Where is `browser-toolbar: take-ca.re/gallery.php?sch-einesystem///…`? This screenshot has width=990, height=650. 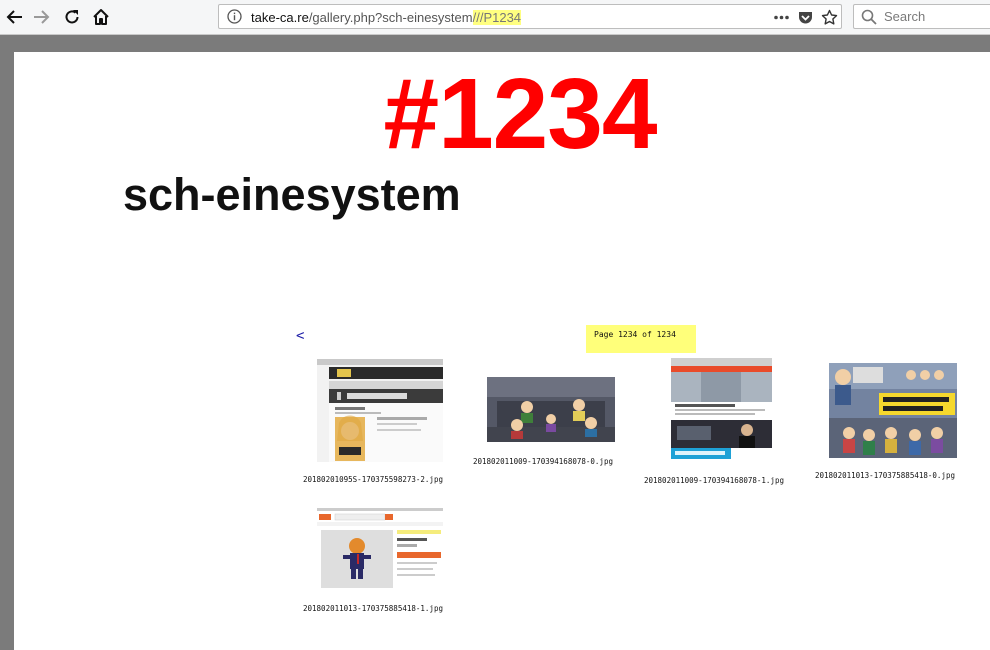
browser-toolbar: take-ca.re/gallery.php?sch-einesystem///… is located at coordinates (495, 17).